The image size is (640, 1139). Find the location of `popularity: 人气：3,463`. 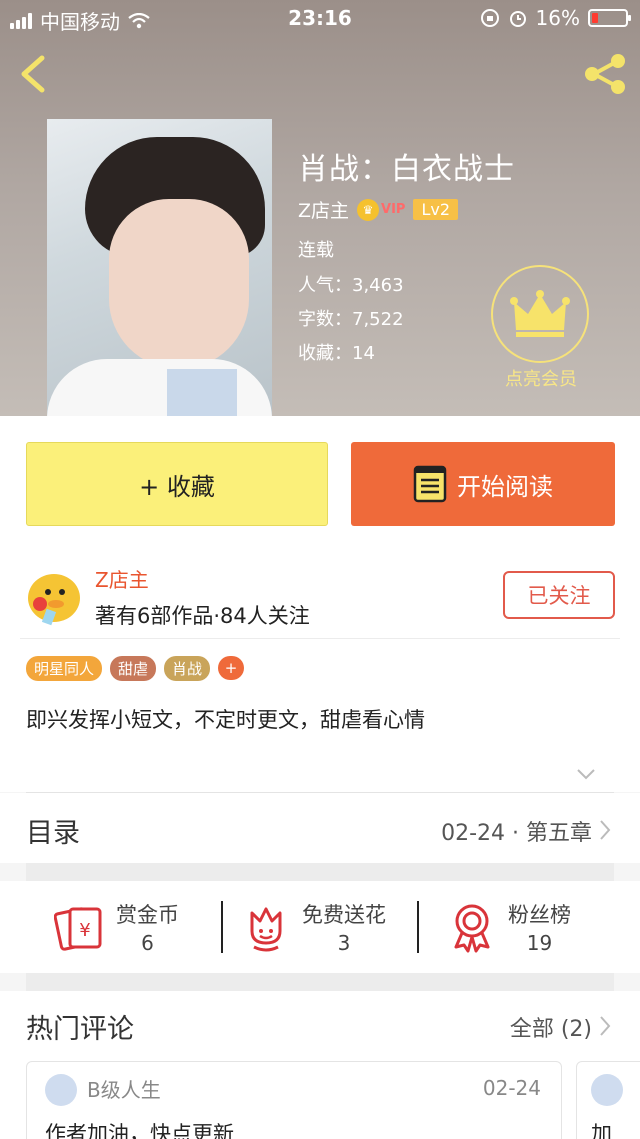

popularity: 人气：3,463 is located at coordinates (351, 285).